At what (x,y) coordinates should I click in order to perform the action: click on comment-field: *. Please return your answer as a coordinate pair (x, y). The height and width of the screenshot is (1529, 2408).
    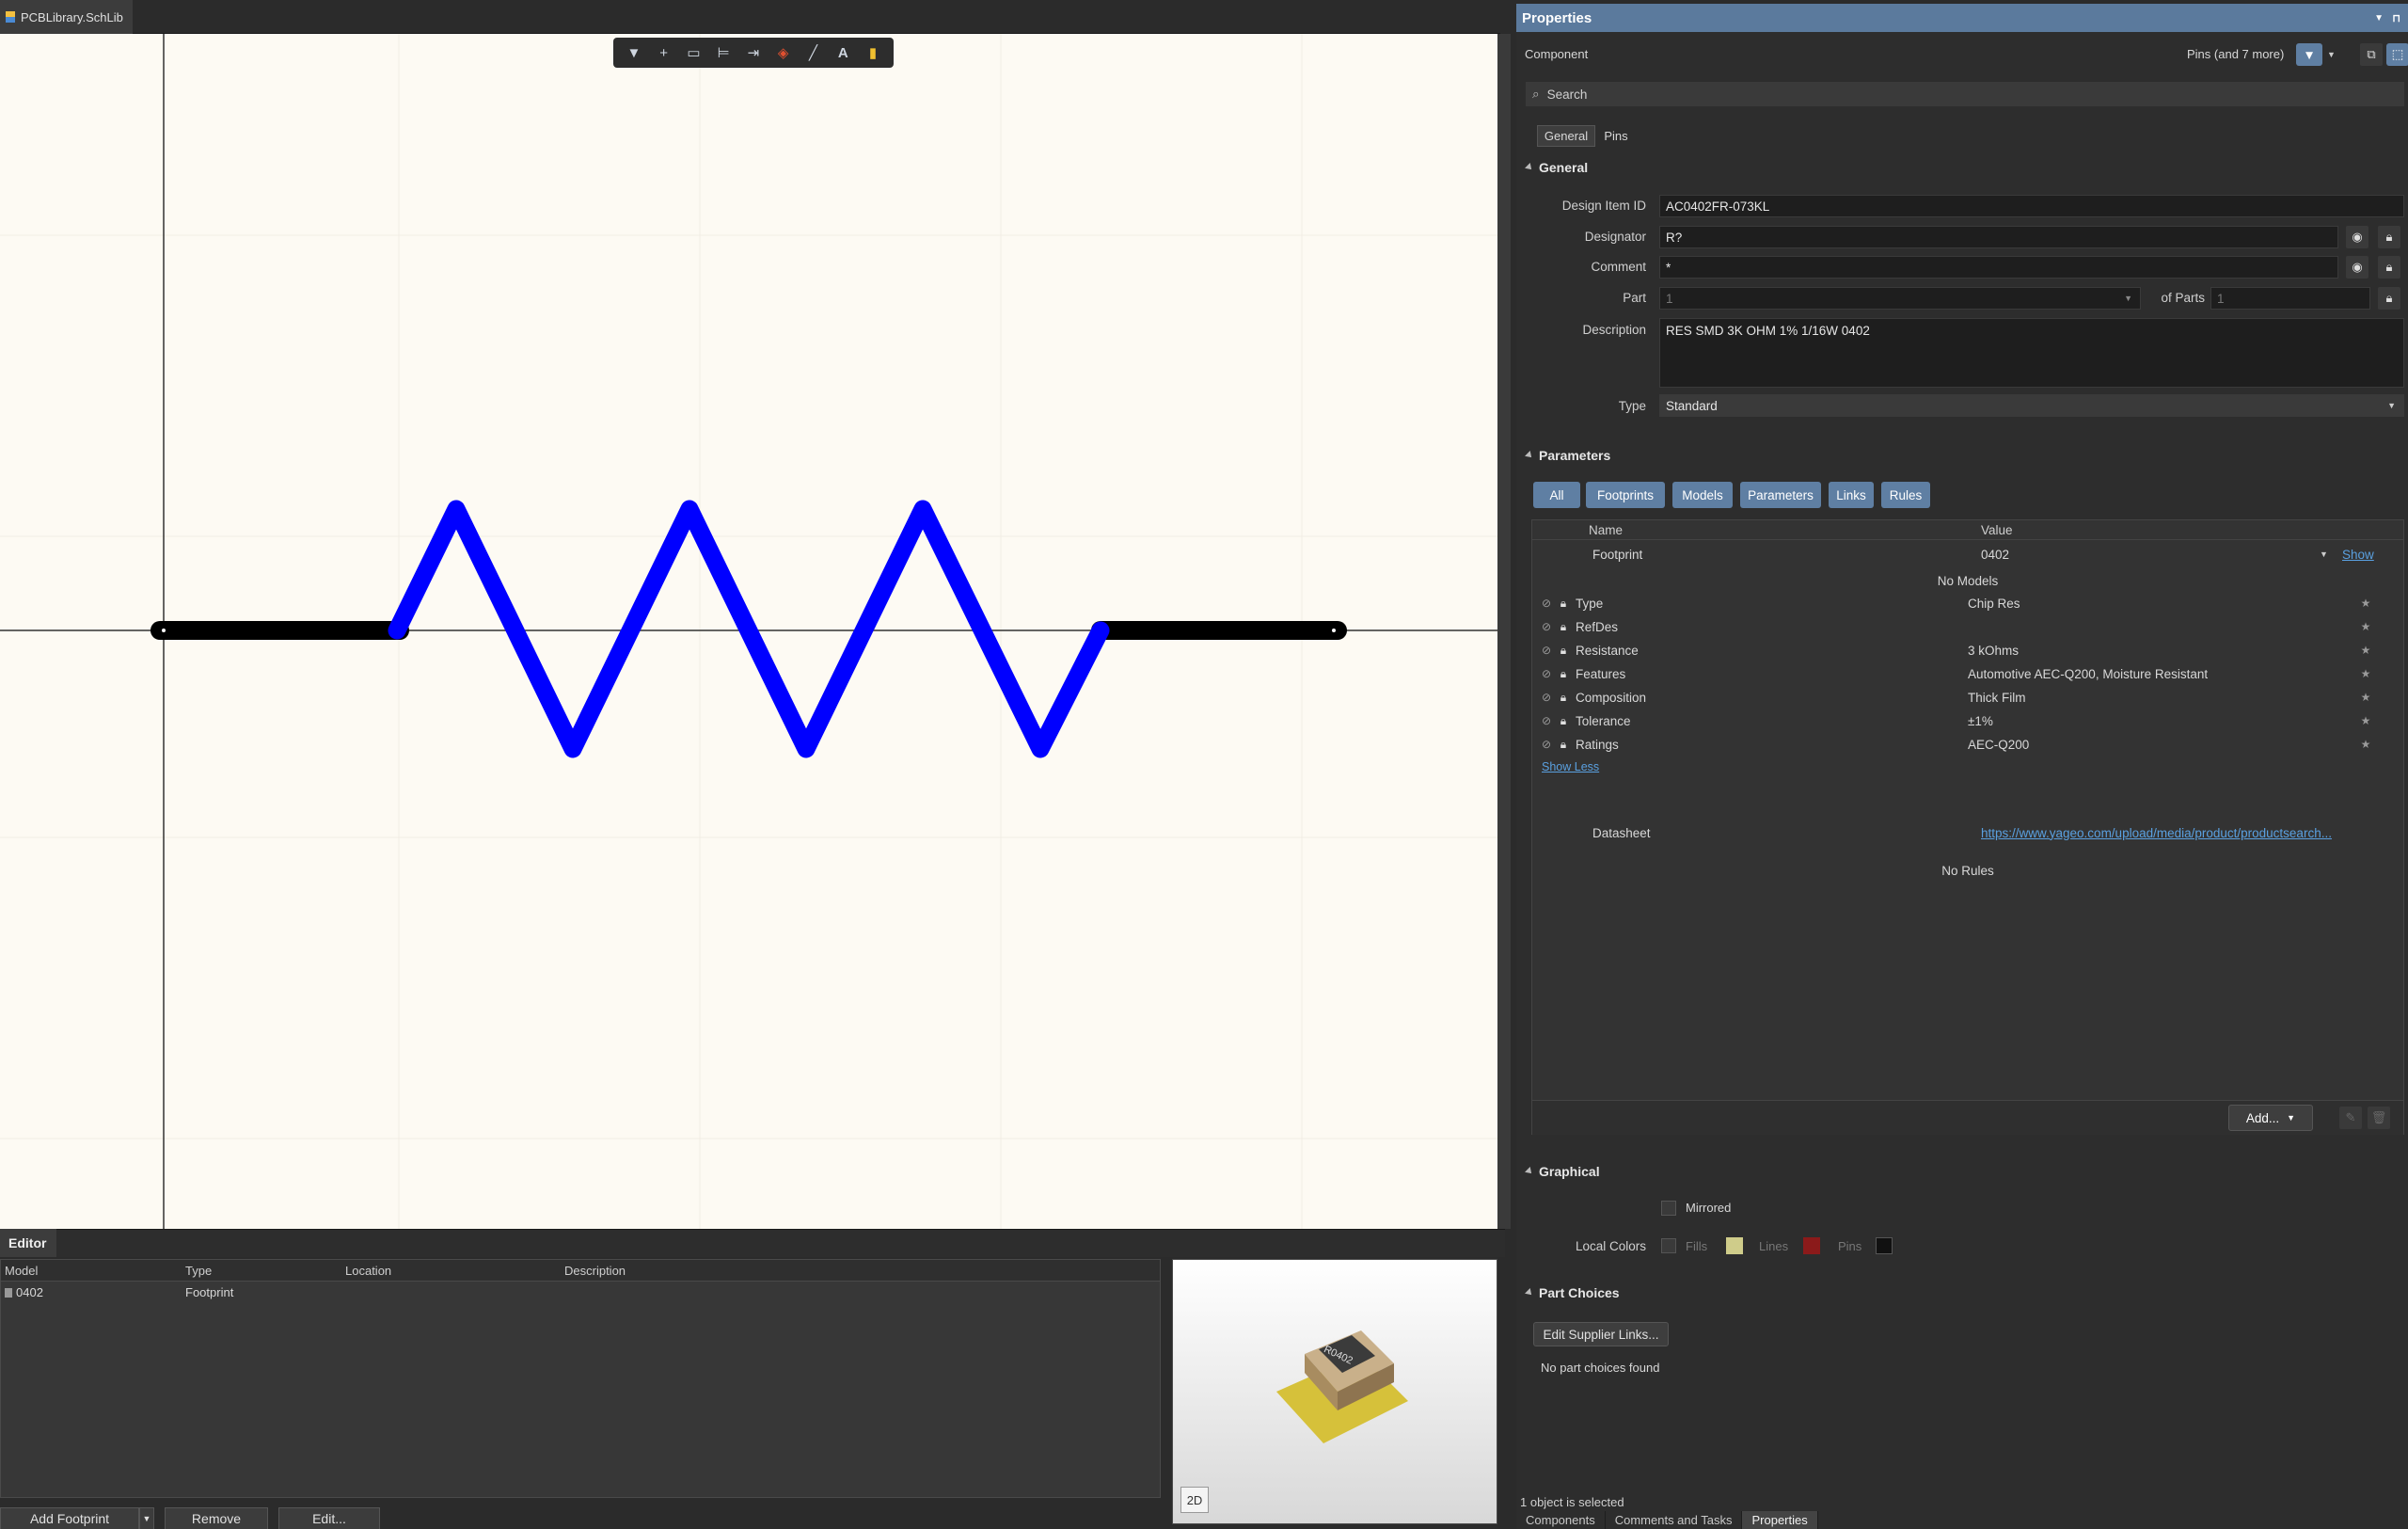
    Looking at the image, I should click on (1999, 267).